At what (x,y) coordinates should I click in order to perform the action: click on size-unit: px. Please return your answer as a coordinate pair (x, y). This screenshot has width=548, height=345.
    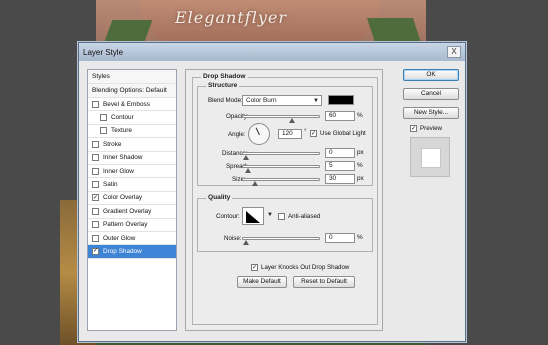
    Looking at the image, I should click on (360, 178).